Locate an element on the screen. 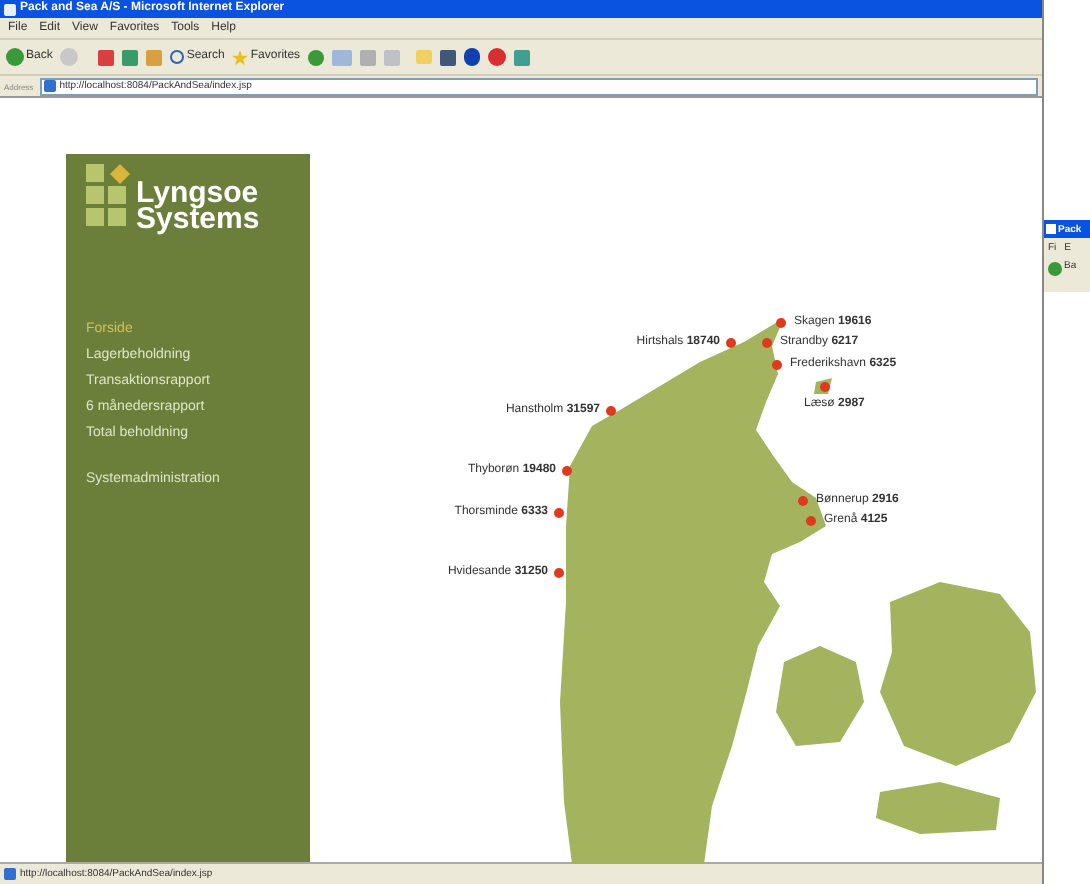 Image resolution: width=1090 pixels, height=884 pixels. logo-icon is located at coordinates (108, 195).